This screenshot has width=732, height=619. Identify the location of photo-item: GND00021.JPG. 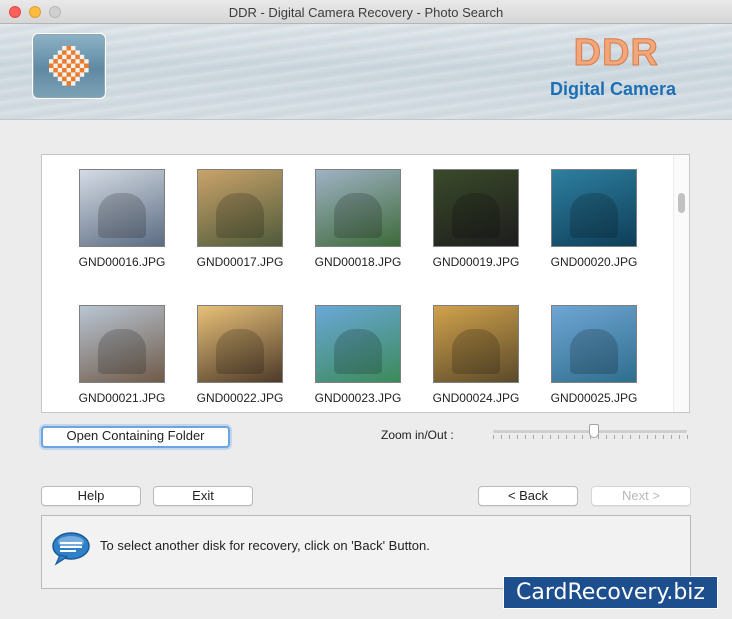
(122, 355).